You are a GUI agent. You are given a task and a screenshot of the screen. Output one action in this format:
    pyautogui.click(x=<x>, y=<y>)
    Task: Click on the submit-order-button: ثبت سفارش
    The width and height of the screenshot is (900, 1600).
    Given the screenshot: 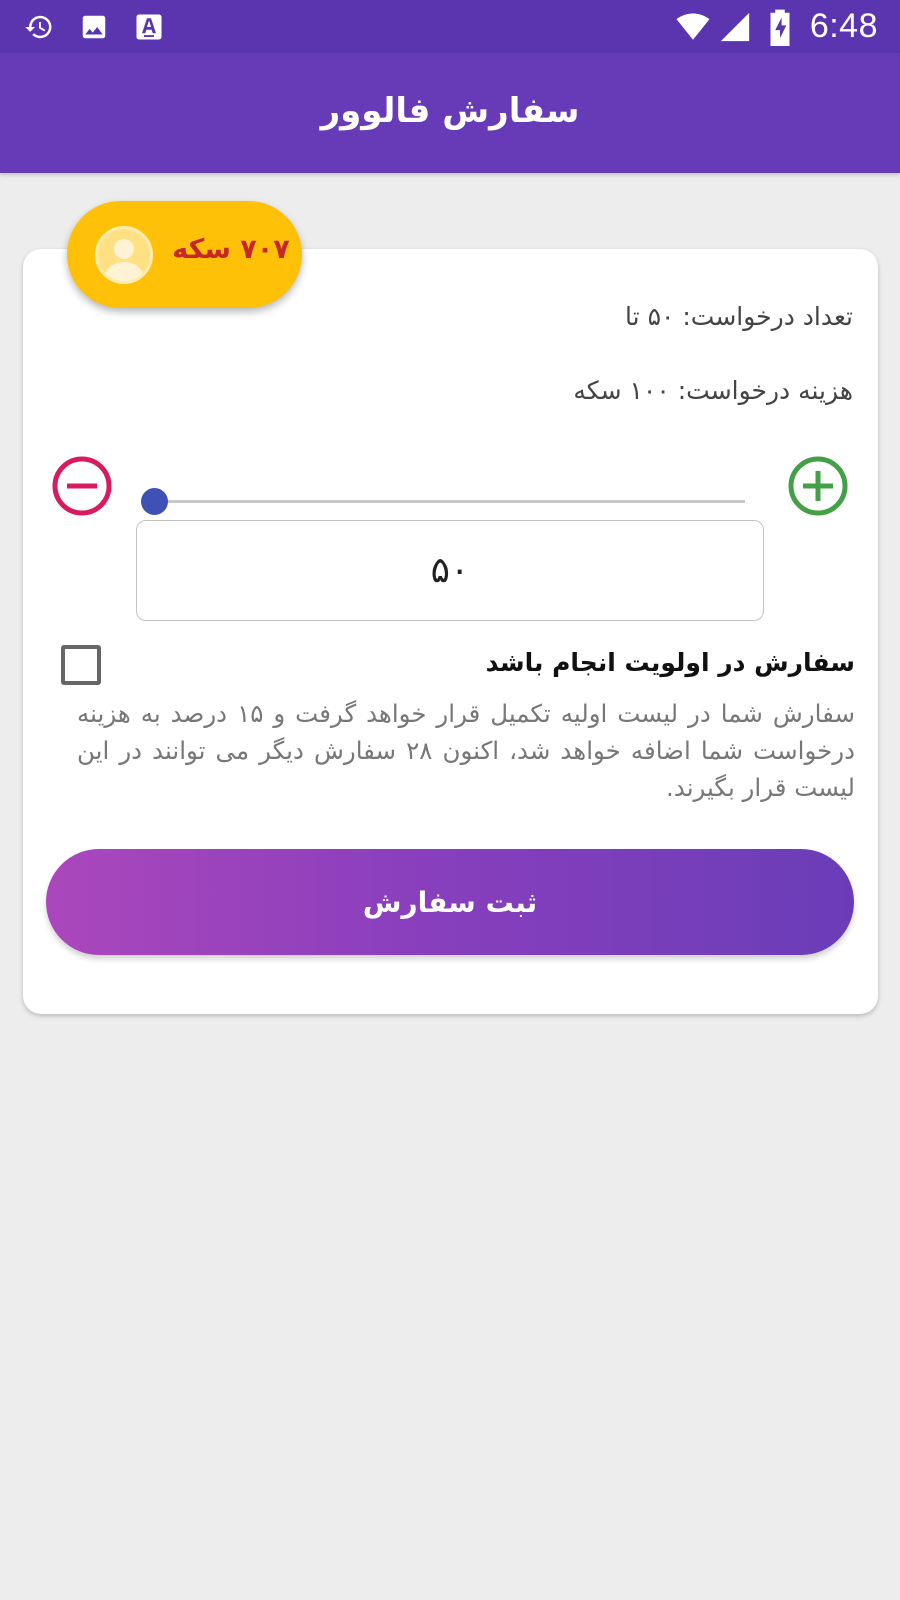 What is the action you would take?
    pyautogui.click(x=450, y=902)
    